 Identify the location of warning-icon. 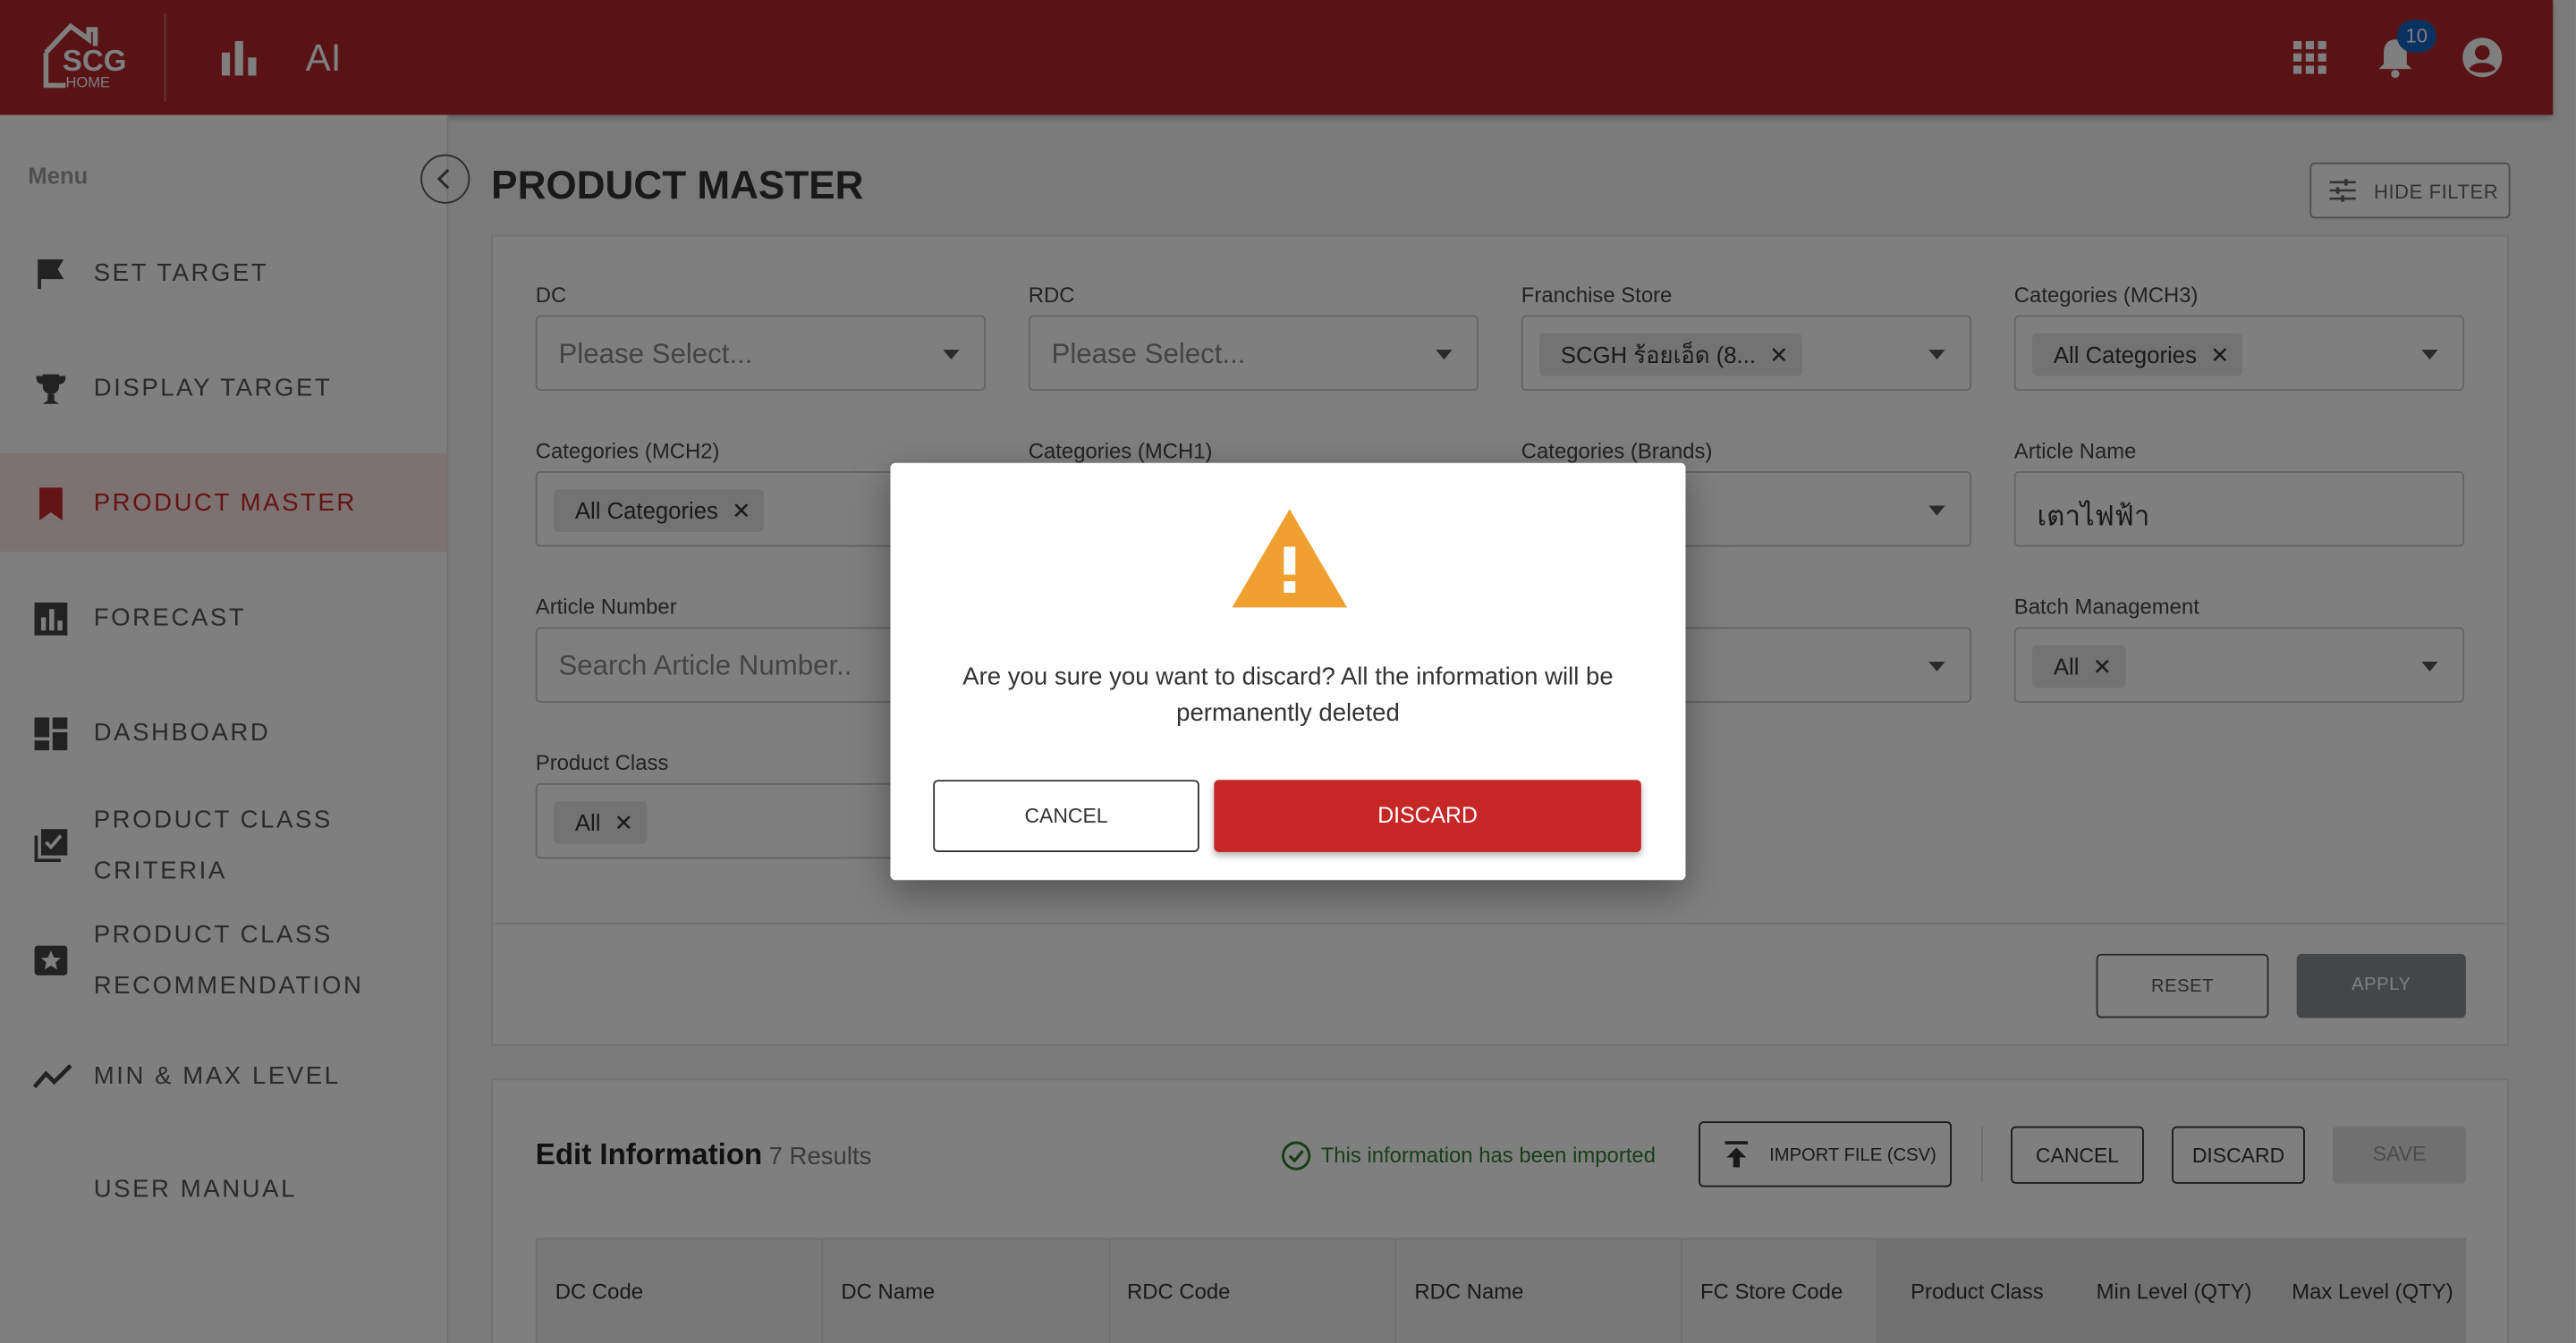
(1290, 558).